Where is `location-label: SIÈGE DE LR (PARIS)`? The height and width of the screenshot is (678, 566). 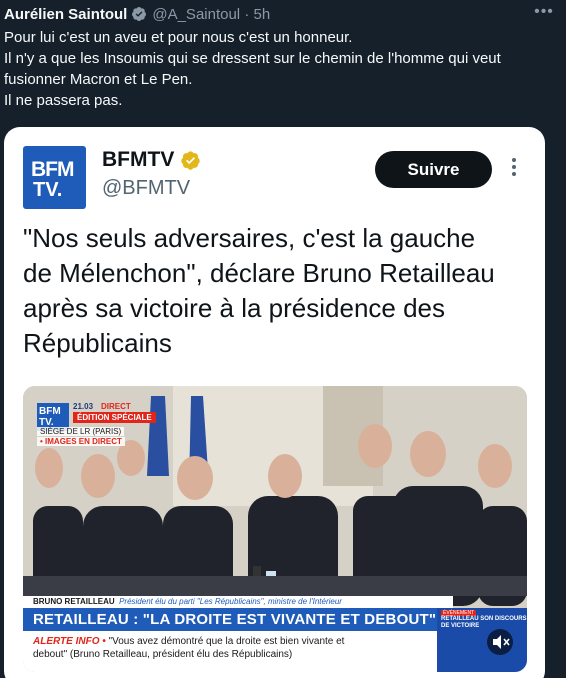 location-label: SIÈGE DE LR (PARIS) is located at coordinates (81, 431).